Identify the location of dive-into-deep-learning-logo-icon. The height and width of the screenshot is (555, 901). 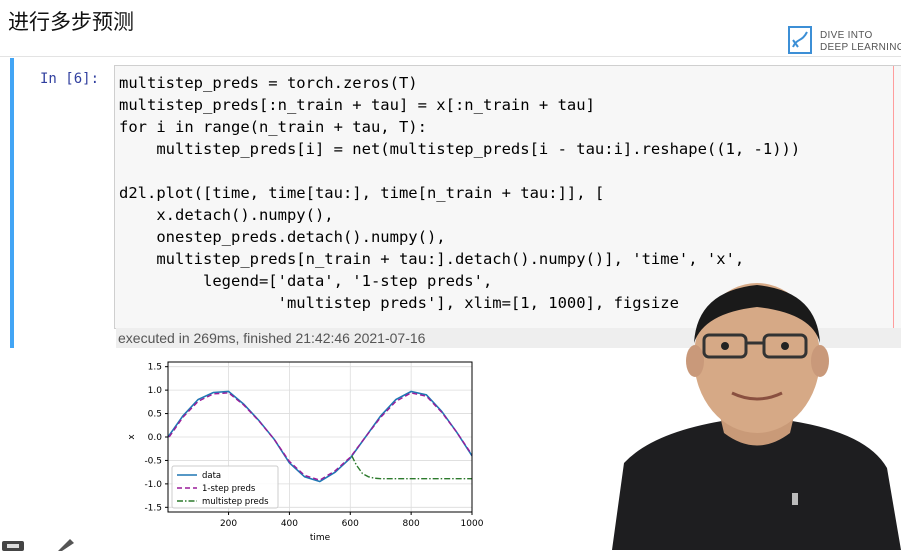
(800, 40).